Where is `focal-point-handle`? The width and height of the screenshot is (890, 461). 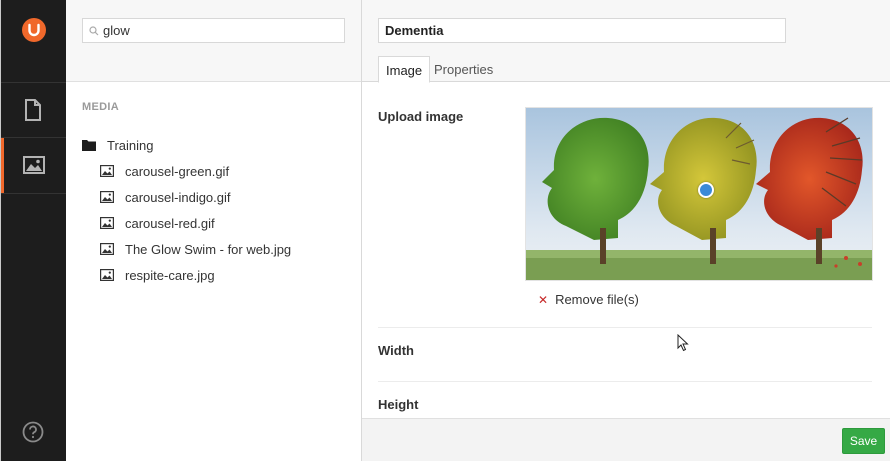 focal-point-handle is located at coordinates (706, 190).